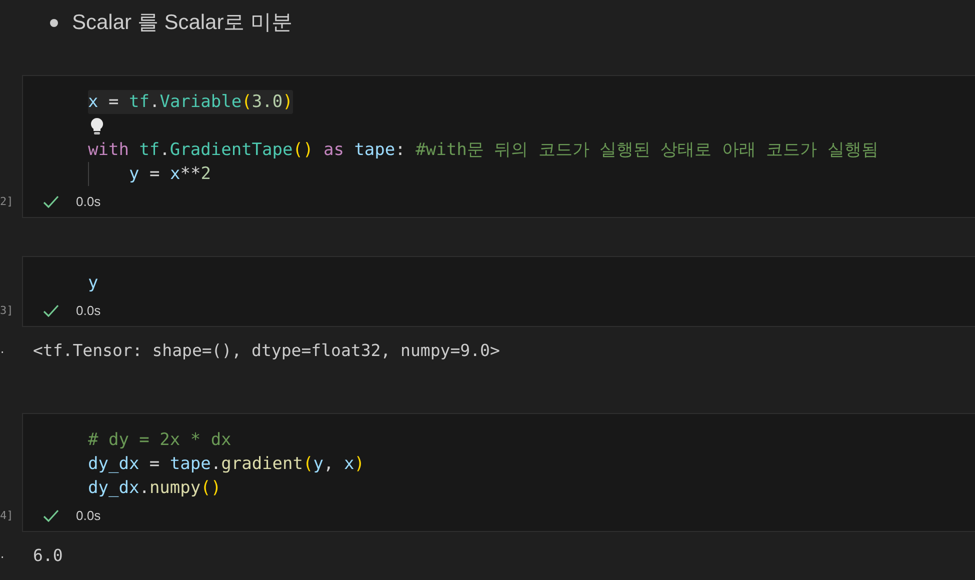 The image size is (975, 580). Describe the element at coordinates (54, 23) in the screenshot. I see `bullet-icon` at that location.